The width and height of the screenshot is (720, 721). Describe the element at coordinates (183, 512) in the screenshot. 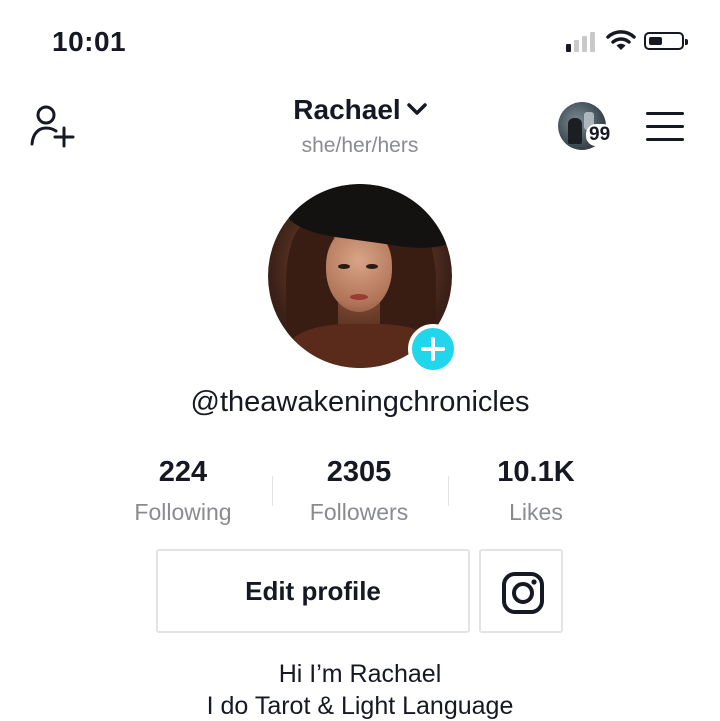

I see `following-label: Following` at that location.